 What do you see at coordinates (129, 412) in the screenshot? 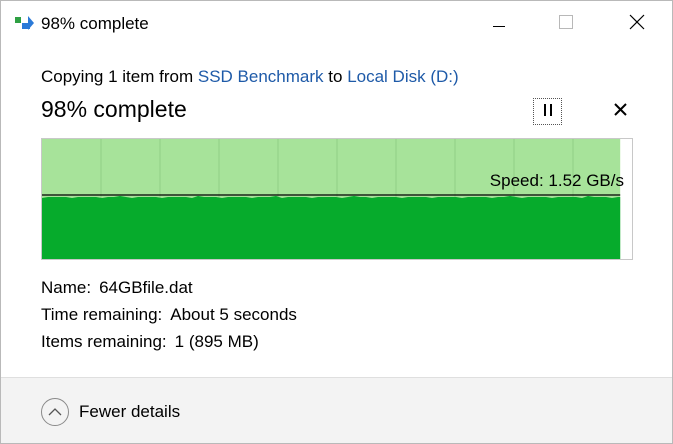
I see `fewer-details-label: Fewer details` at bounding box center [129, 412].